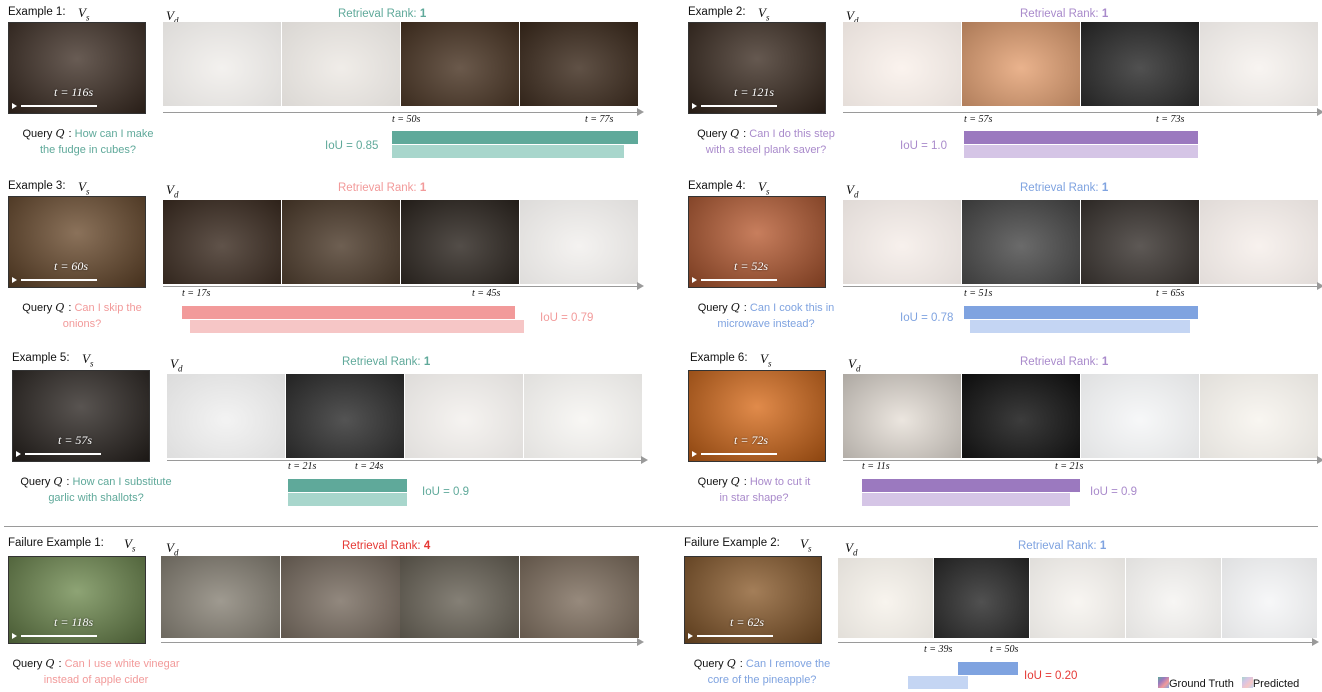 This screenshot has width=1322, height=692. What do you see at coordinates (128, 543) in the screenshot?
I see `vs-letter: V` at bounding box center [128, 543].